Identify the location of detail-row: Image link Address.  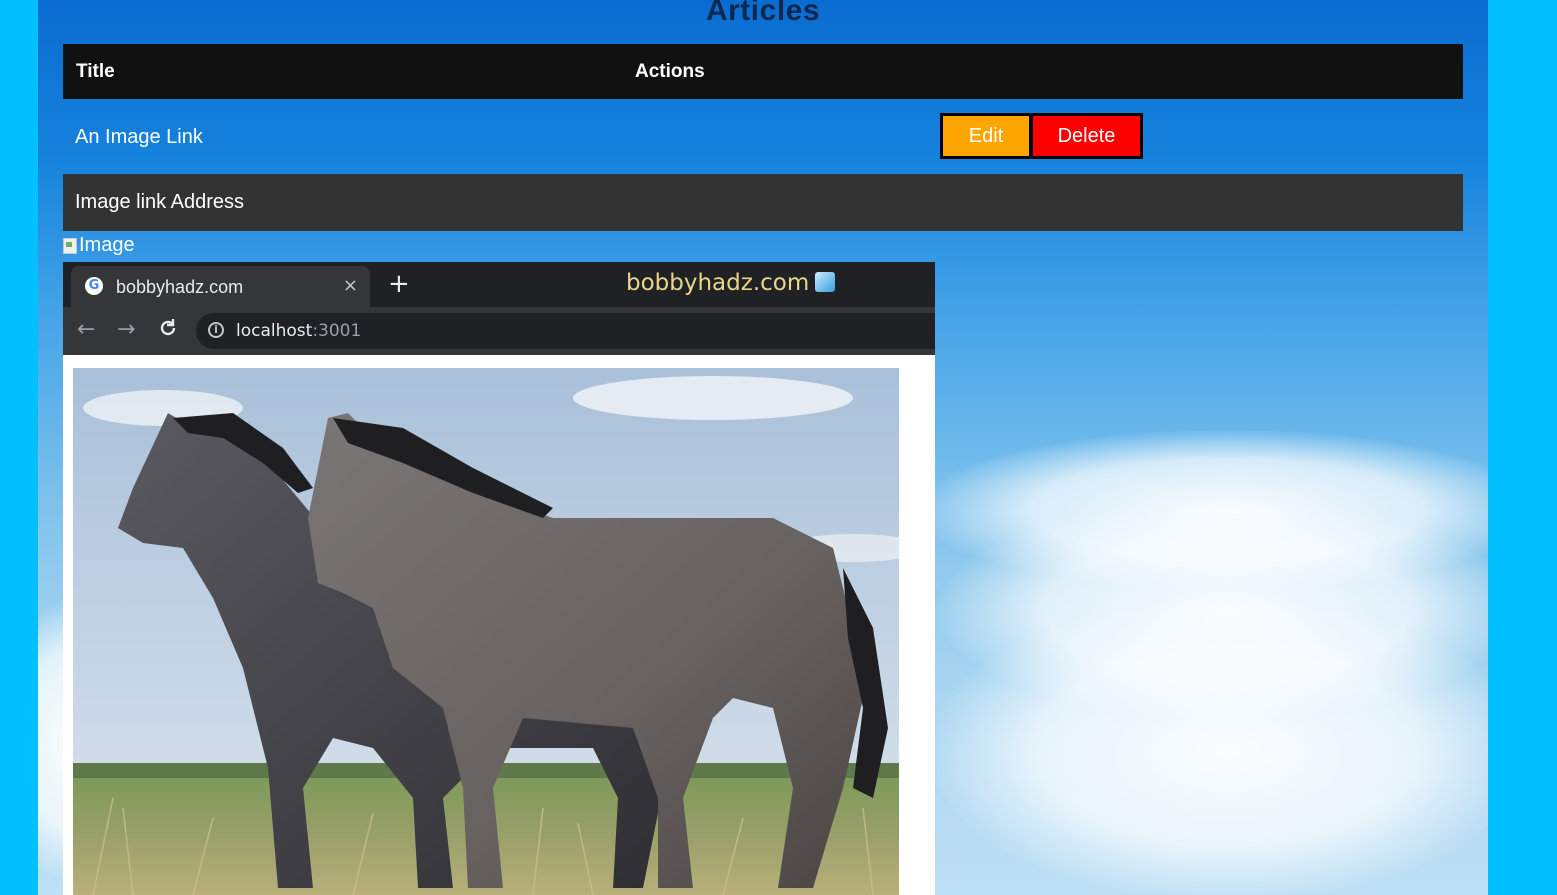
(763, 202).